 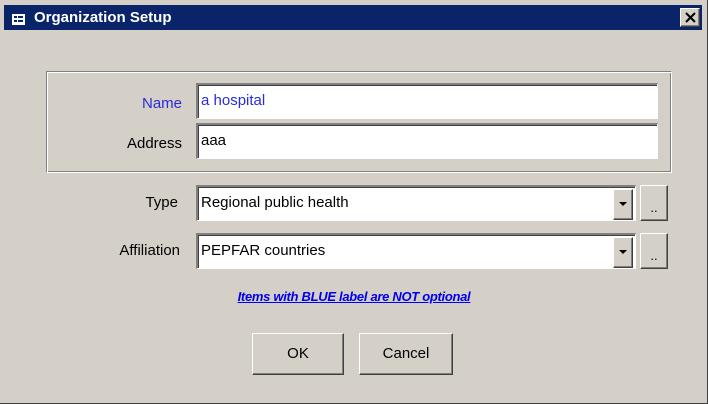 I want to click on name-label: Name, so click(x=161, y=103).